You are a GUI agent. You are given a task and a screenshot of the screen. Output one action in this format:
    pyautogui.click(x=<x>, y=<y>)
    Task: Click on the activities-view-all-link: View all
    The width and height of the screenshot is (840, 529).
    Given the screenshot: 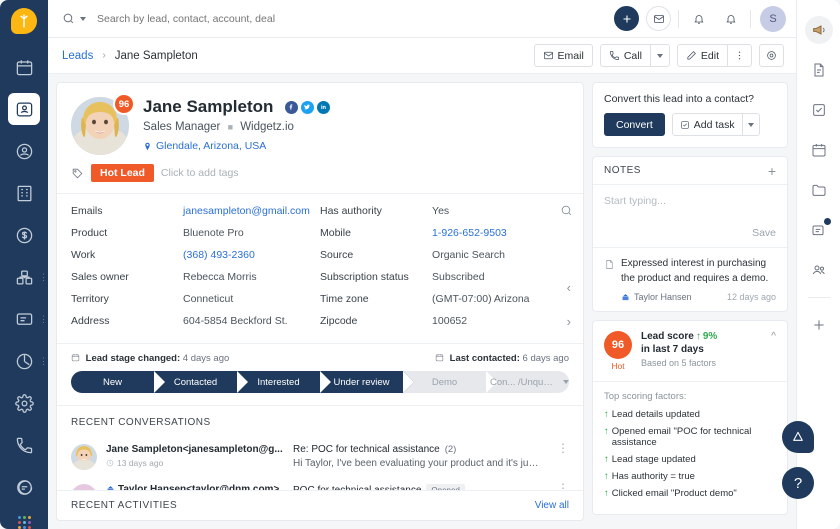 What is the action you would take?
    pyautogui.click(x=552, y=505)
    